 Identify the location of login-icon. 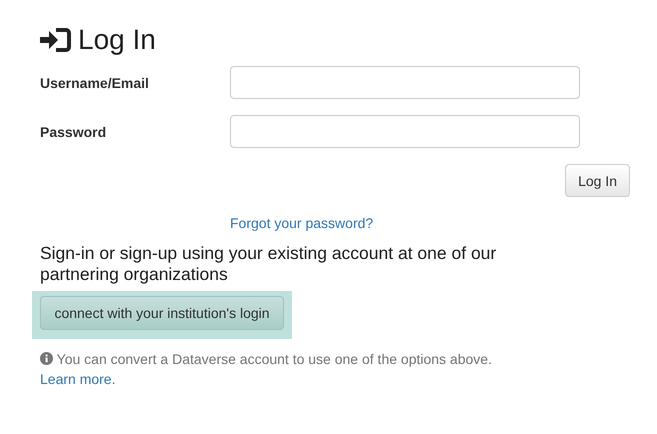
(56, 40).